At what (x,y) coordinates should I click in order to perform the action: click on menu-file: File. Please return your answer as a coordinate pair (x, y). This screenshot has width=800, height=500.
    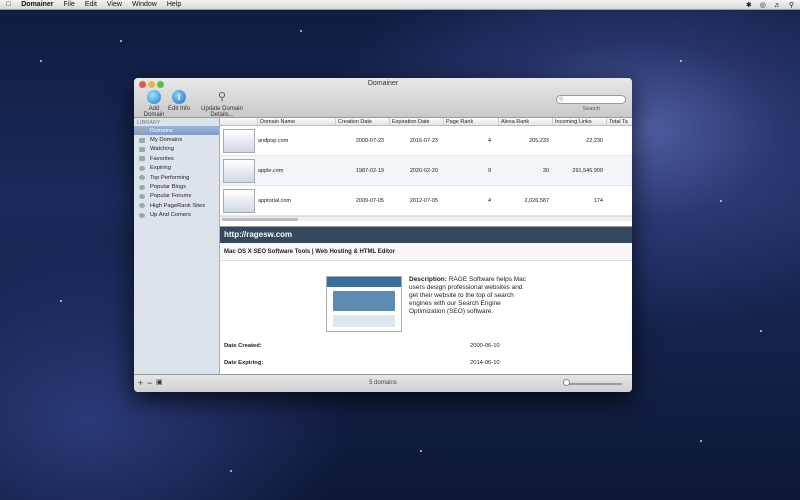
    Looking at the image, I should click on (69, 4).